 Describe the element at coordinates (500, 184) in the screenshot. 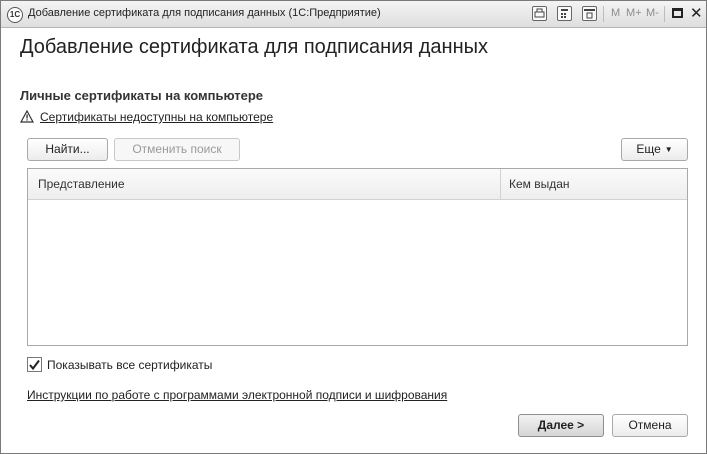

I see `column-separator` at that location.